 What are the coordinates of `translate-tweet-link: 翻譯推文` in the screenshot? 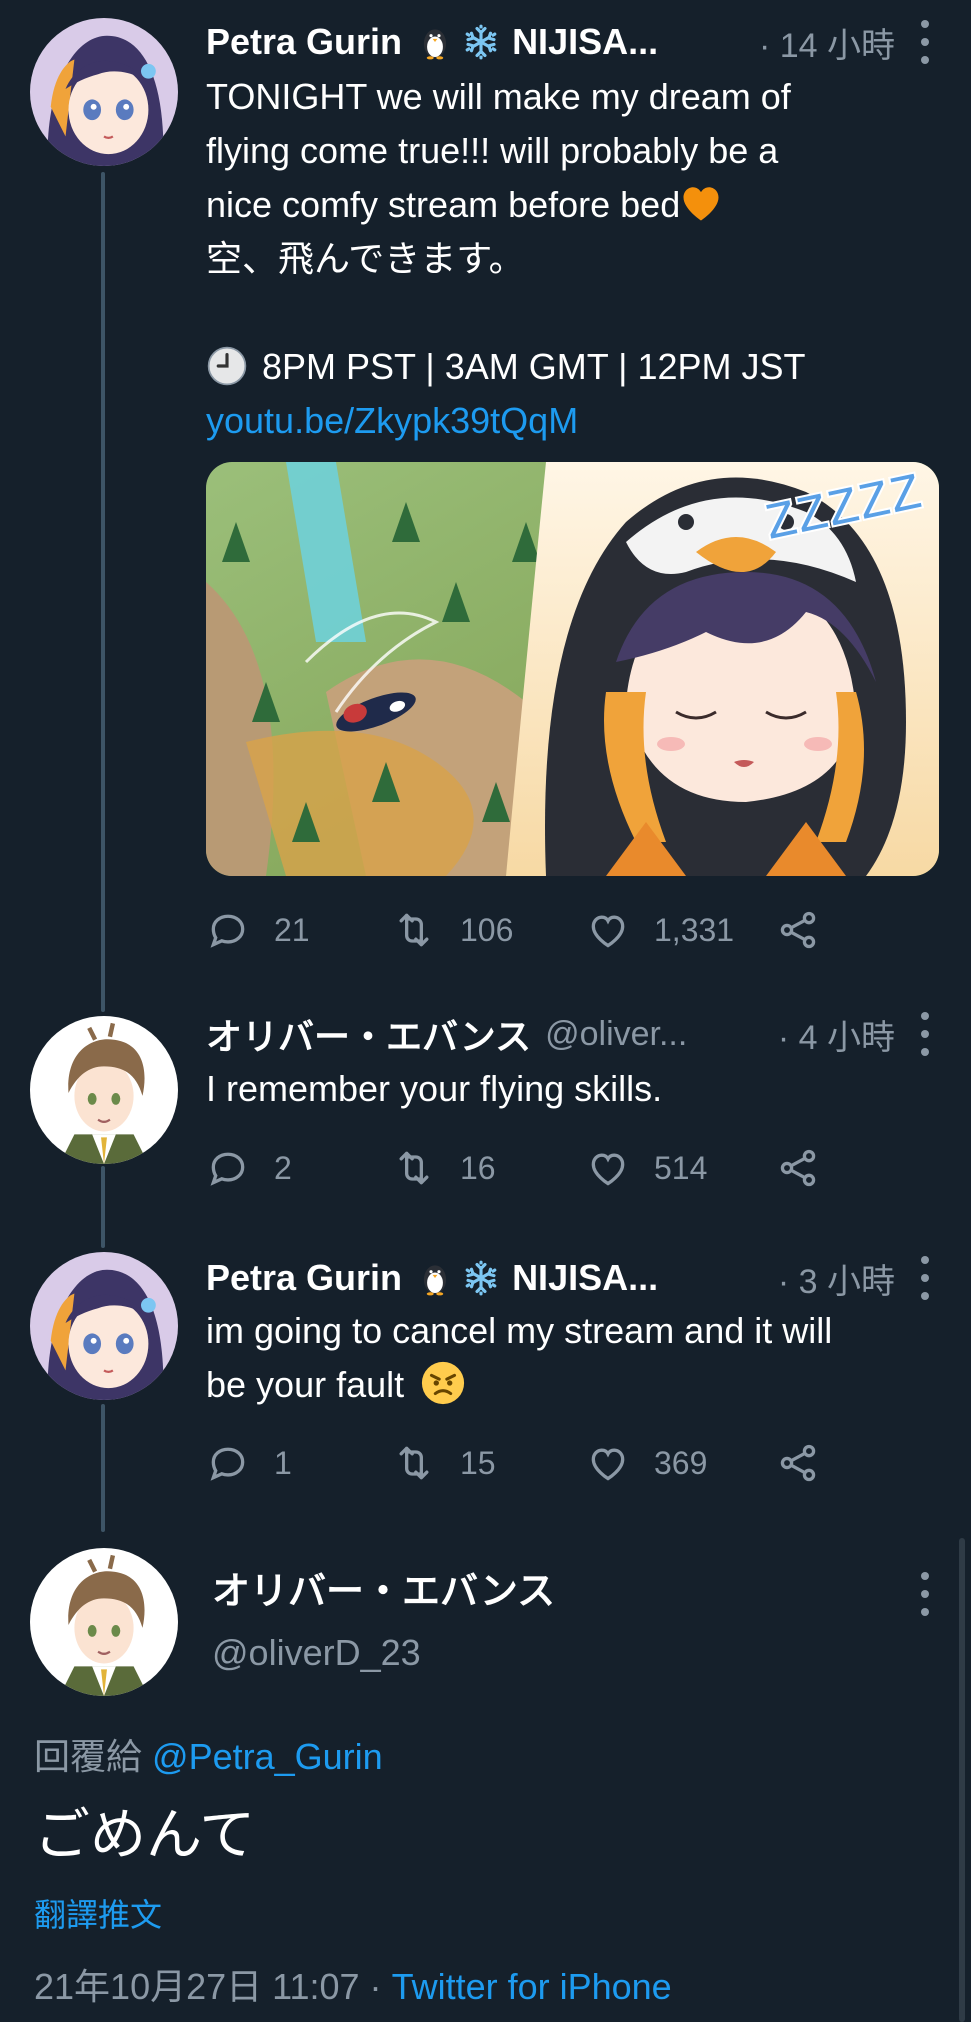 It's located at (98, 1913).